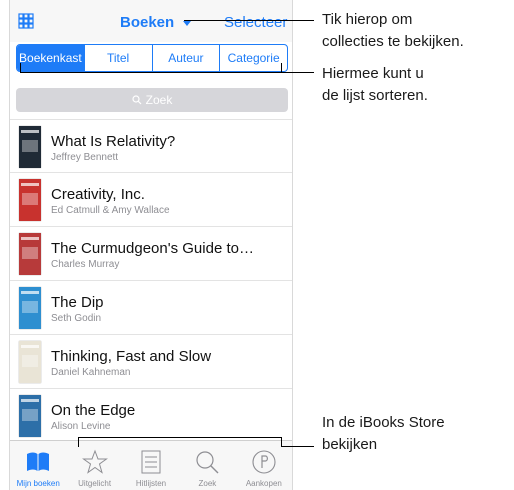  What do you see at coordinates (151, 200) in the screenshot?
I see `list-item: Creativity, Inc. Ed Catmull & Amy Wallace` at bounding box center [151, 200].